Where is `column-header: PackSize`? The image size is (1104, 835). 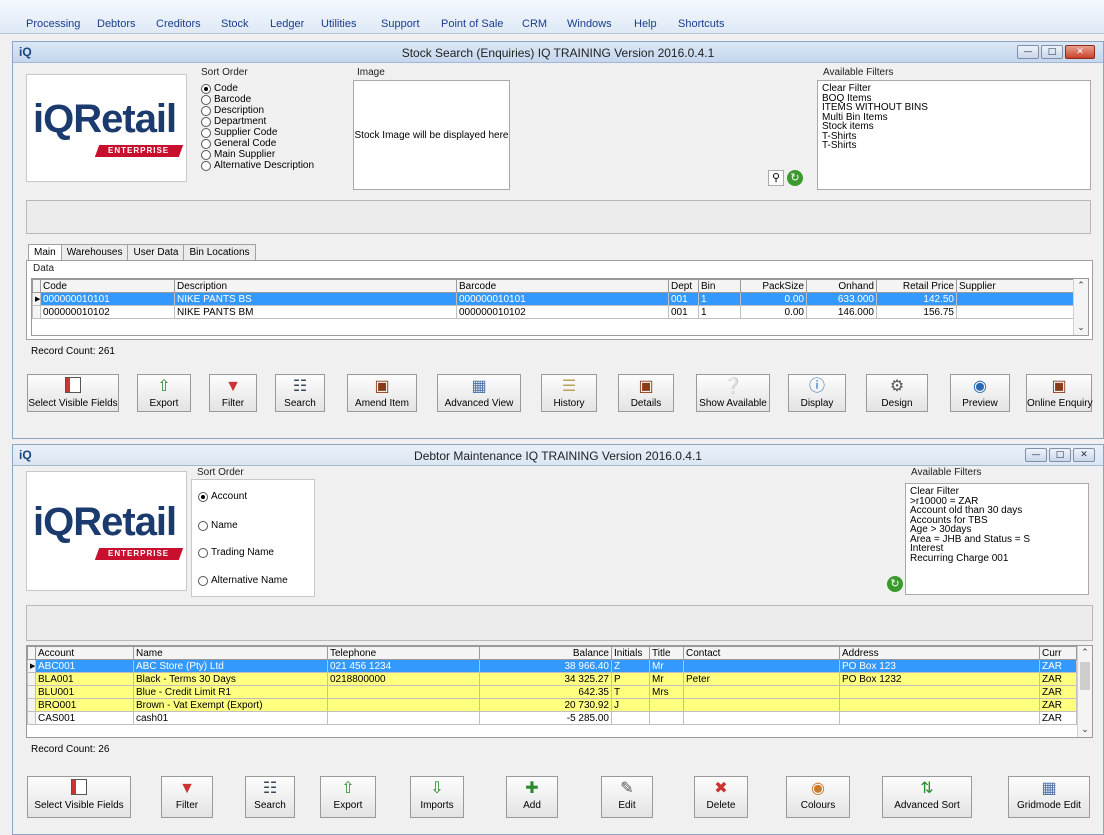
column-header: PackSize is located at coordinates (773, 286).